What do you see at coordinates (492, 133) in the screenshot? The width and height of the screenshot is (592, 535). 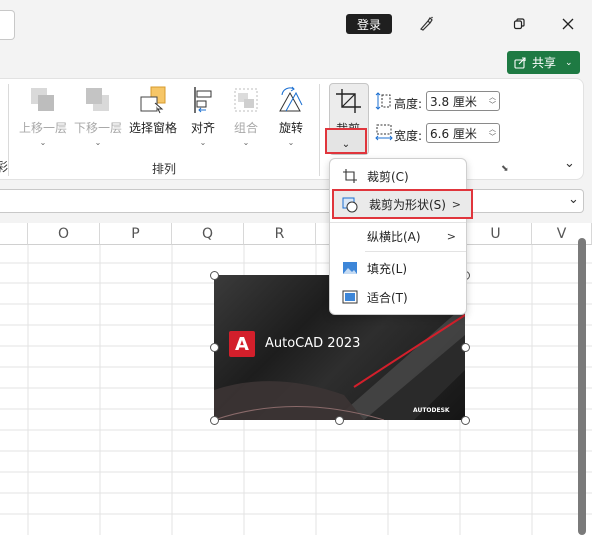 I see `width-spinner: ︿ ﹀` at bounding box center [492, 133].